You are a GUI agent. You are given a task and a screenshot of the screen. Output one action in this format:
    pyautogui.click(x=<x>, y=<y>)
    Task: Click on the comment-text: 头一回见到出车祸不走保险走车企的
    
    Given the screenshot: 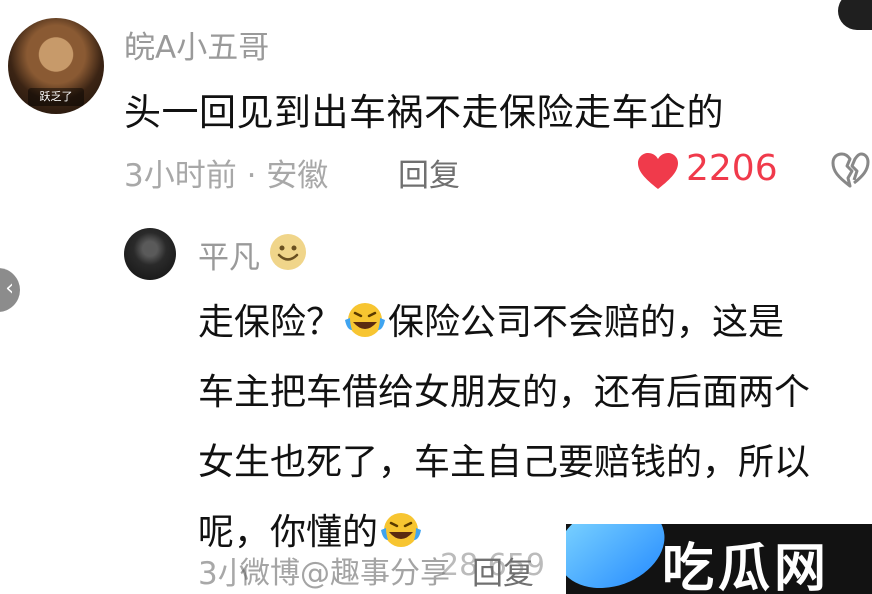 What is the action you would take?
    pyautogui.click(x=424, y=112)
    